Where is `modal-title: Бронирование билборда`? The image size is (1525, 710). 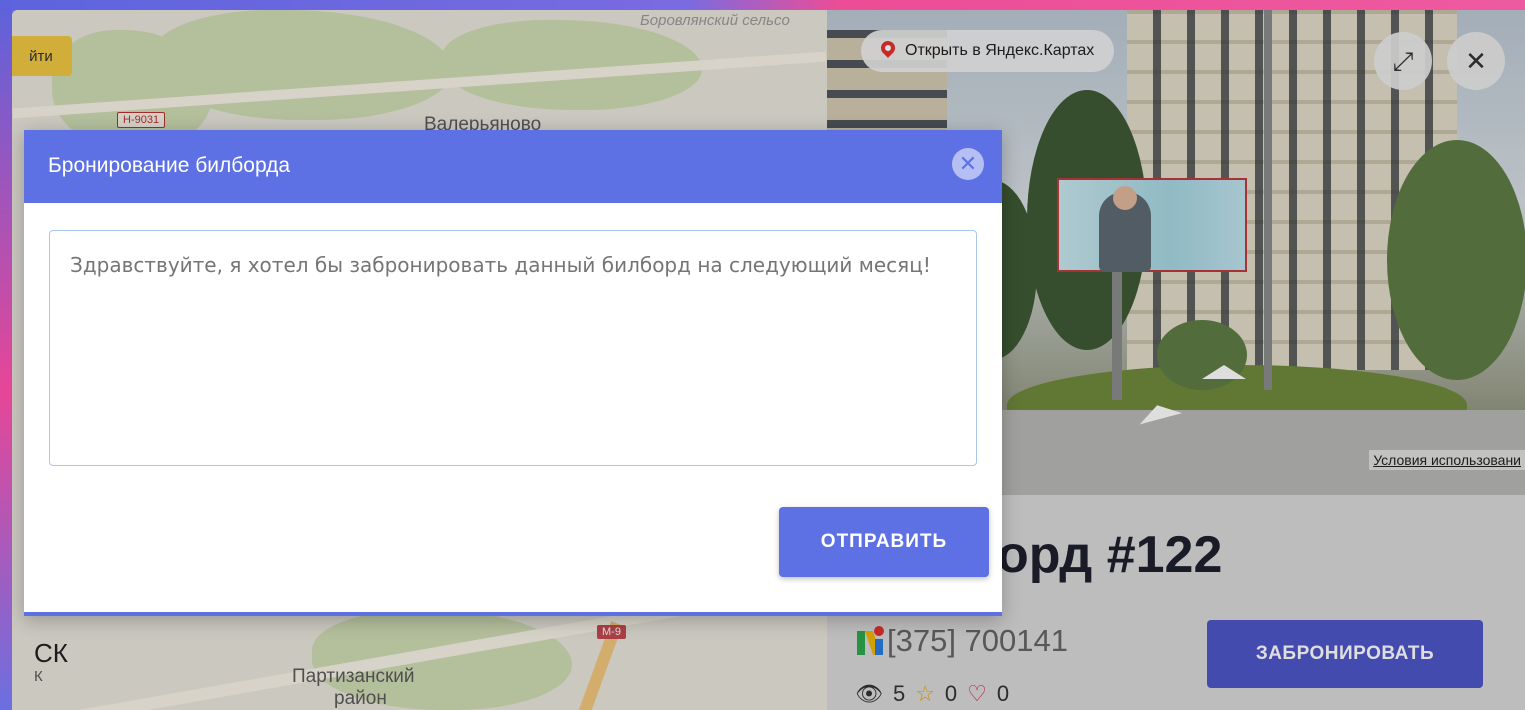
modal-title: Бронирование билборда is located at coordinates (169, 165).